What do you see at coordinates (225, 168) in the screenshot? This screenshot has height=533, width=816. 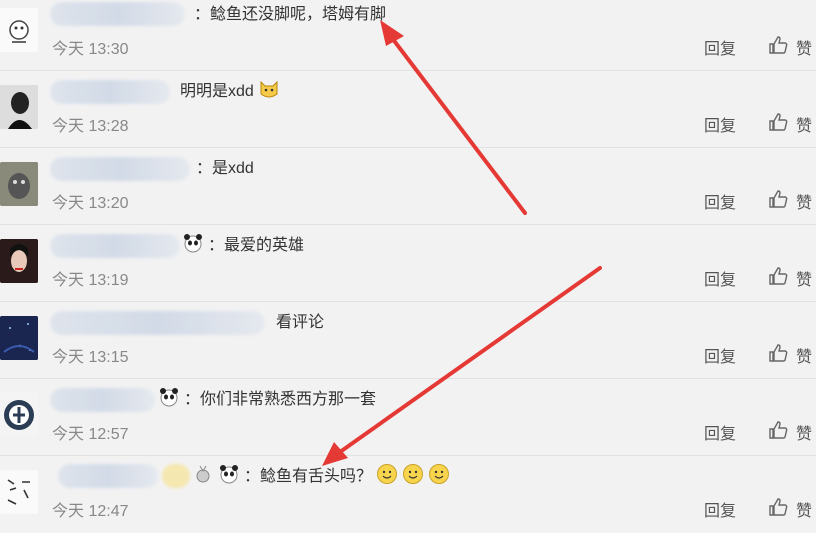 I see `comment-text: ：是xdd` at bounding box center [225, 168].